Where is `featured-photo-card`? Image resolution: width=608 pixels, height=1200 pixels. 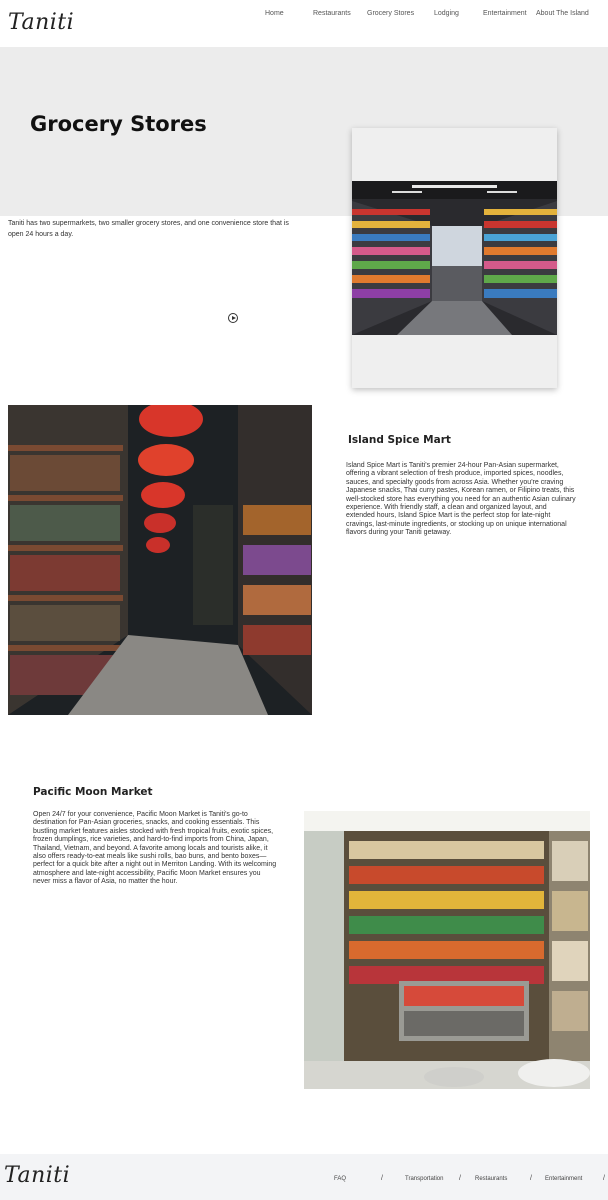 featured-photo-card is located at coordinates (454, 258).